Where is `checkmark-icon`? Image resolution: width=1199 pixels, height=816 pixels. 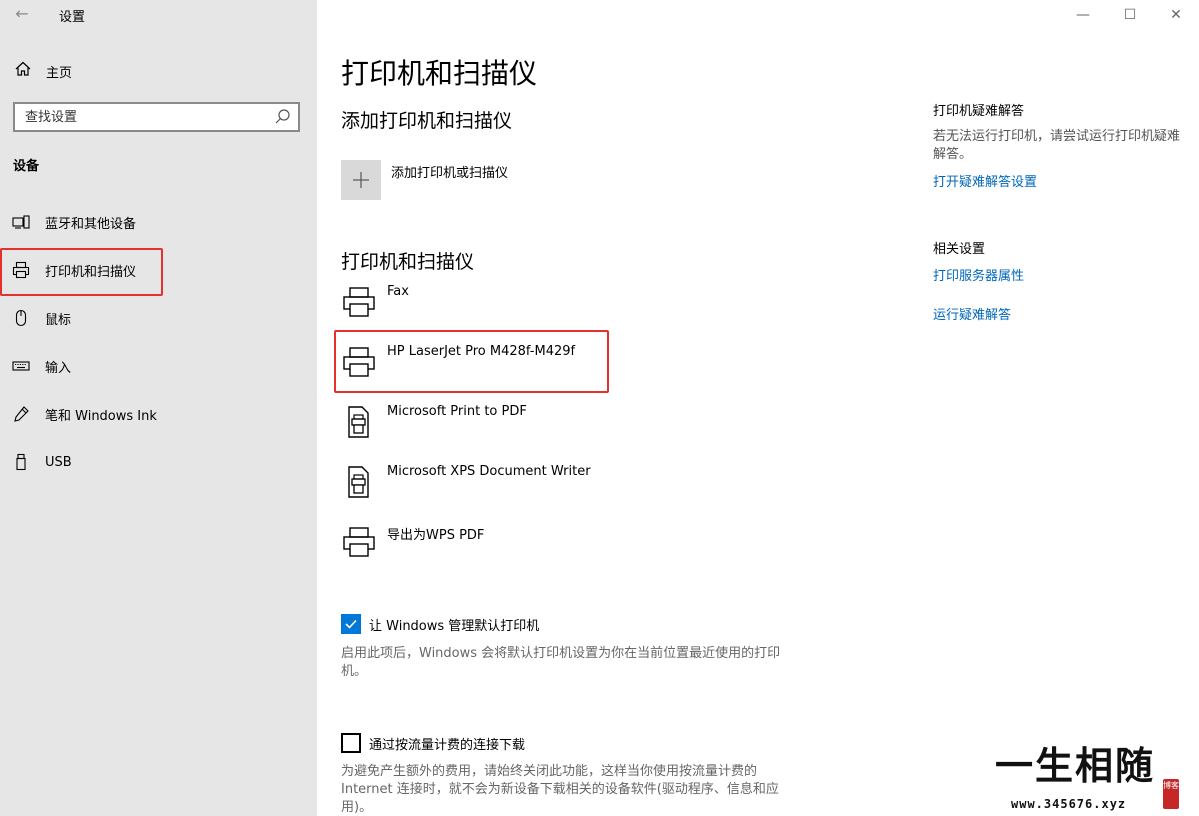 checkmark-icon is located at coordinates (351, 624).